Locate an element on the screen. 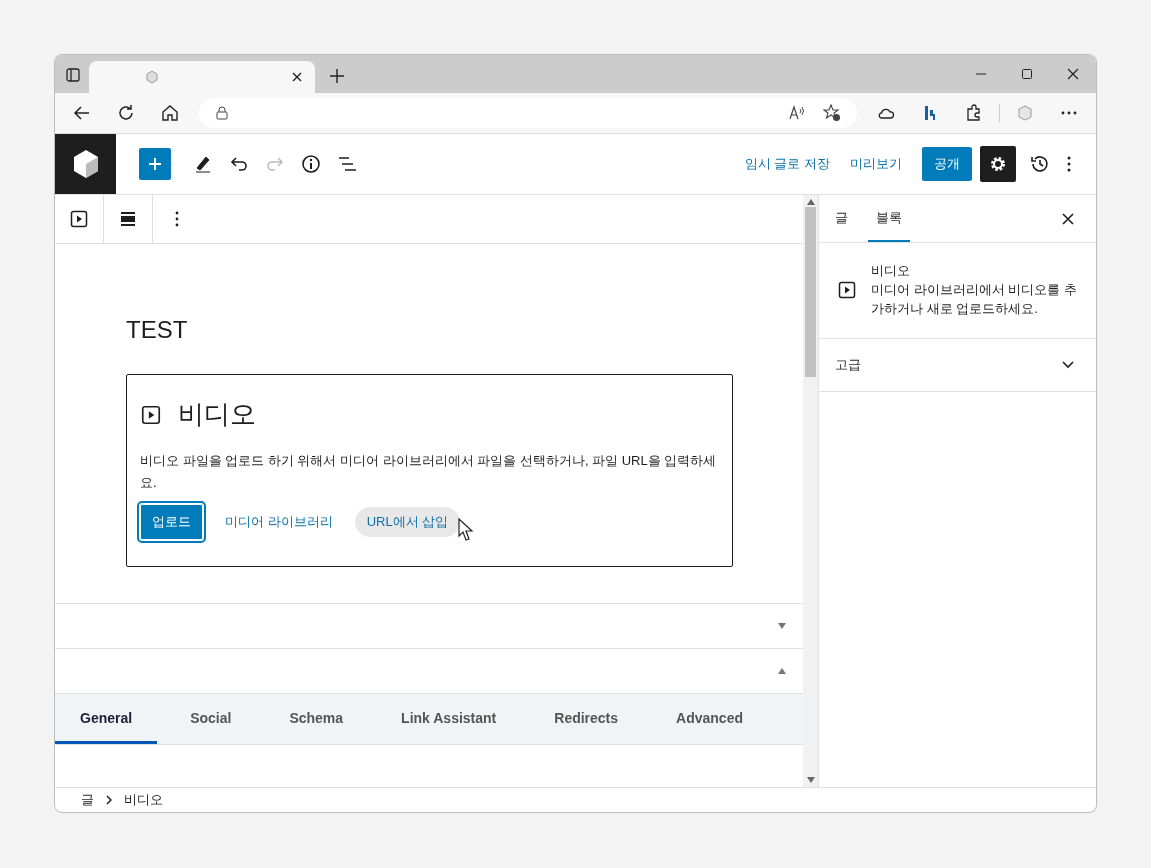  site-logo is located at coordinates (85, 164).